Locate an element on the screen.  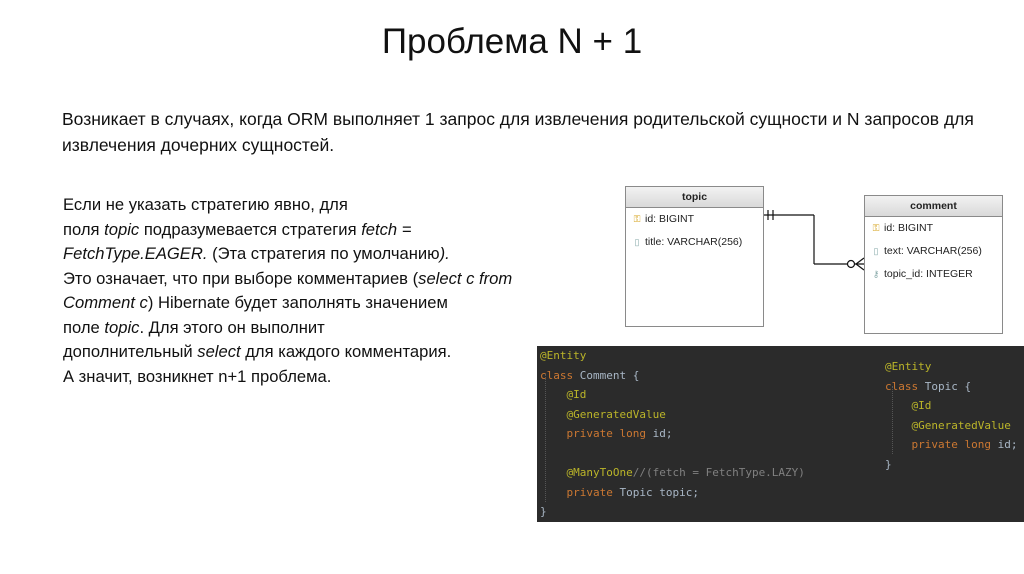
code-token: Comment { is located at coordinates (609, 375).